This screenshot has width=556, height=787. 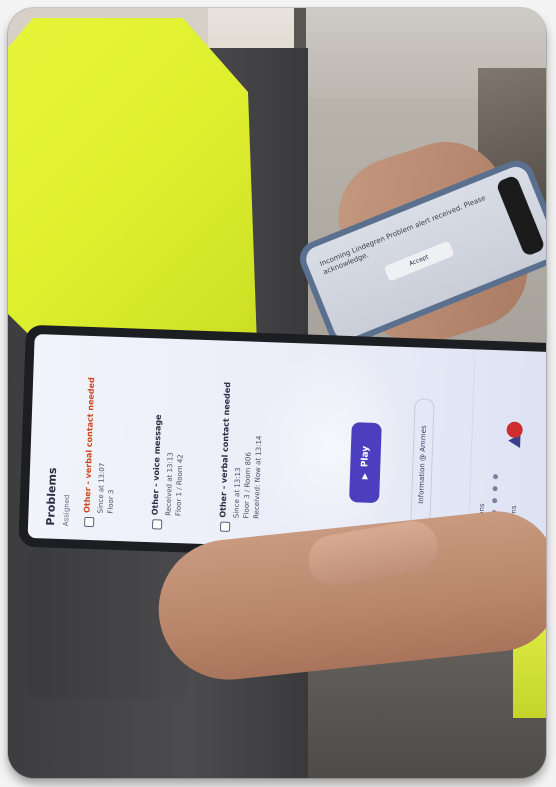 I want to click on problem-detail: Floor 1 / Room 42, so click(x=179, y=485).